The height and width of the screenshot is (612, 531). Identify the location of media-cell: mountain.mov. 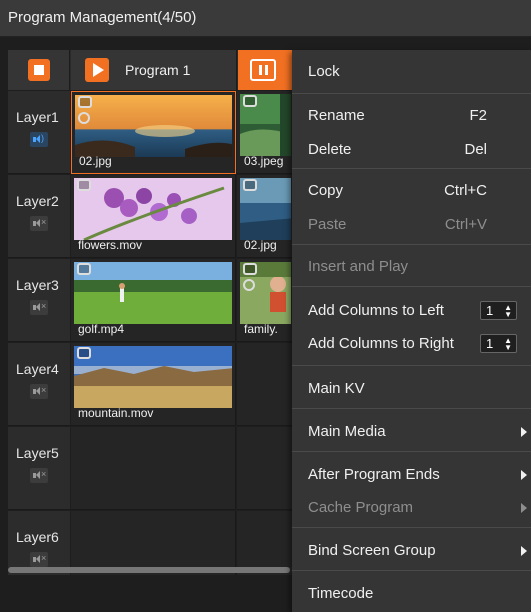
(153, 384).